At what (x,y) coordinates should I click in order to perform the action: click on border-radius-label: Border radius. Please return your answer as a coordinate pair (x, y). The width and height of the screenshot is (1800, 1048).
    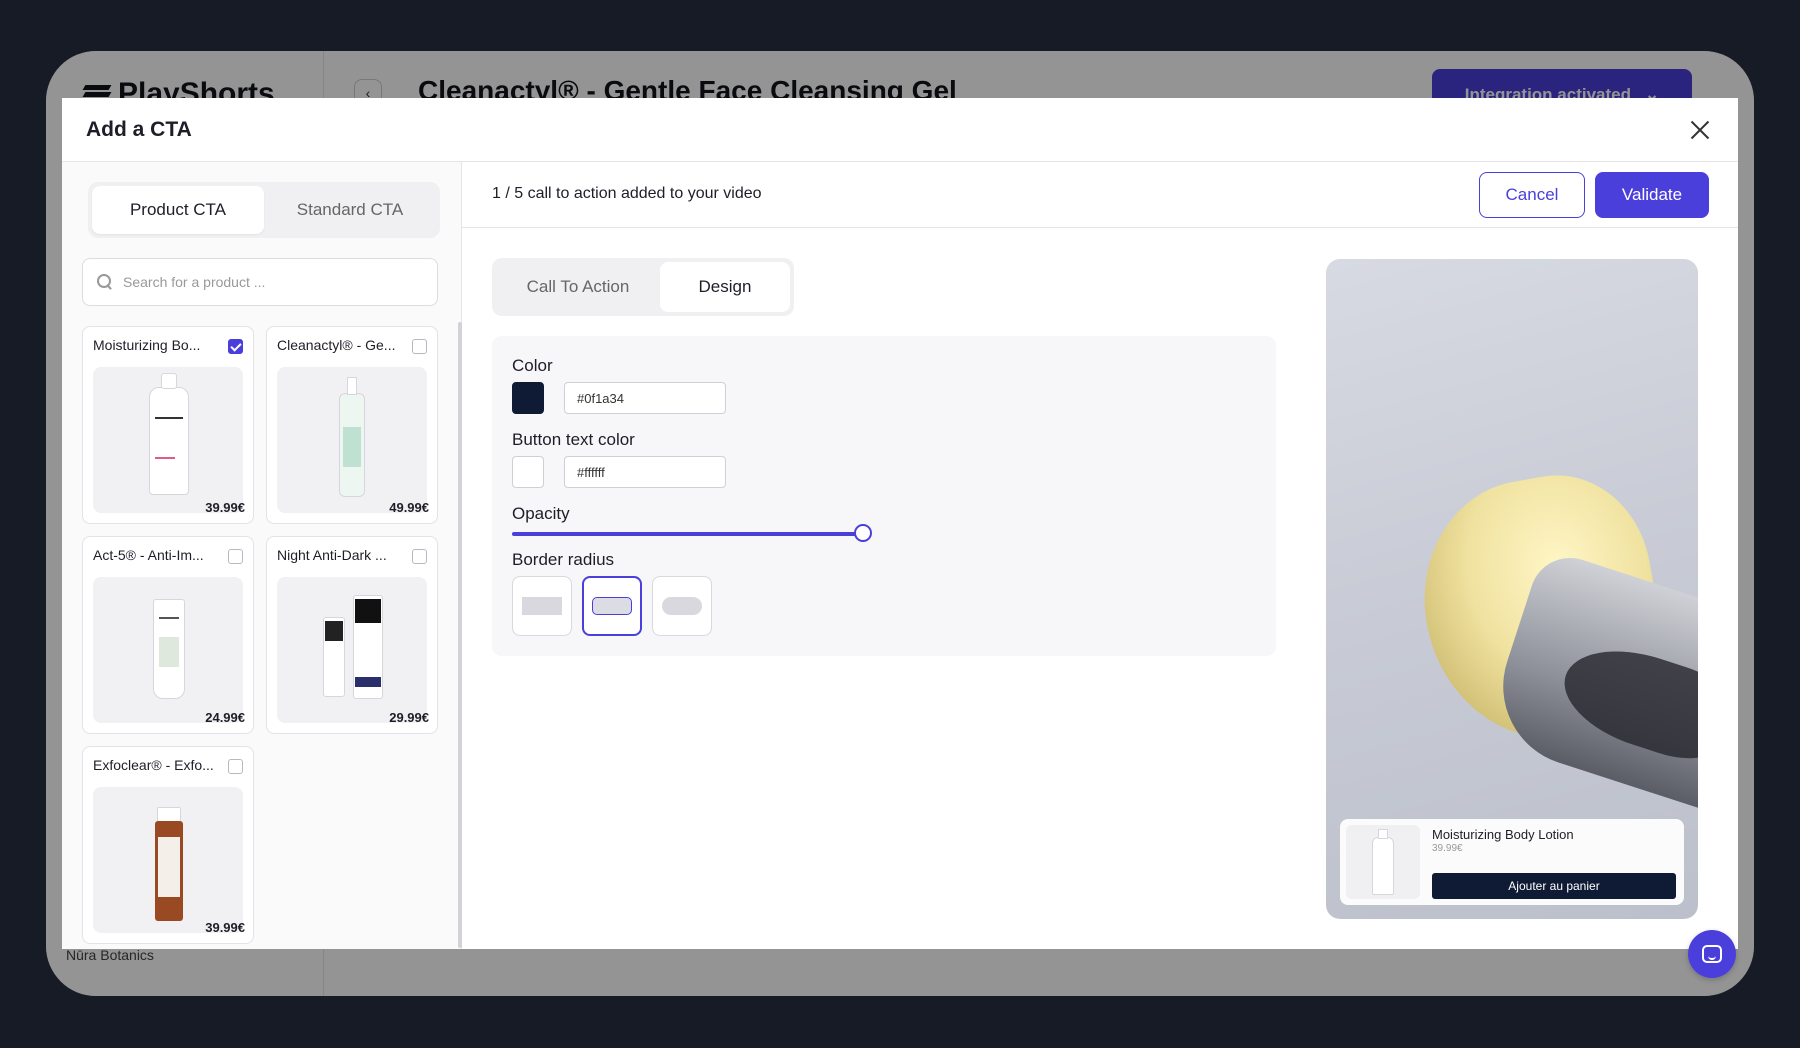
    Looking at the image, I should click on (563, 559).